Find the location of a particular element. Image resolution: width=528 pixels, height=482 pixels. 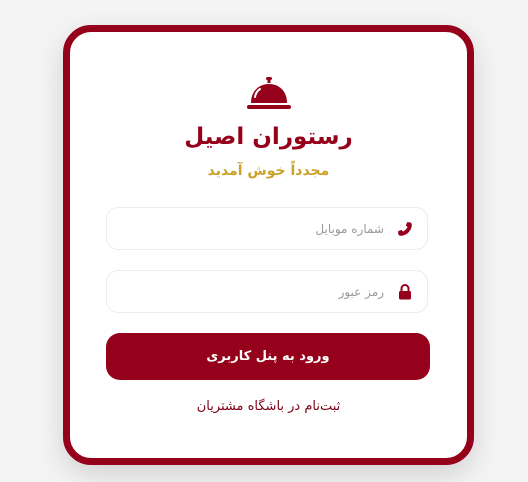

password-field is located at coordinates (267, 291).